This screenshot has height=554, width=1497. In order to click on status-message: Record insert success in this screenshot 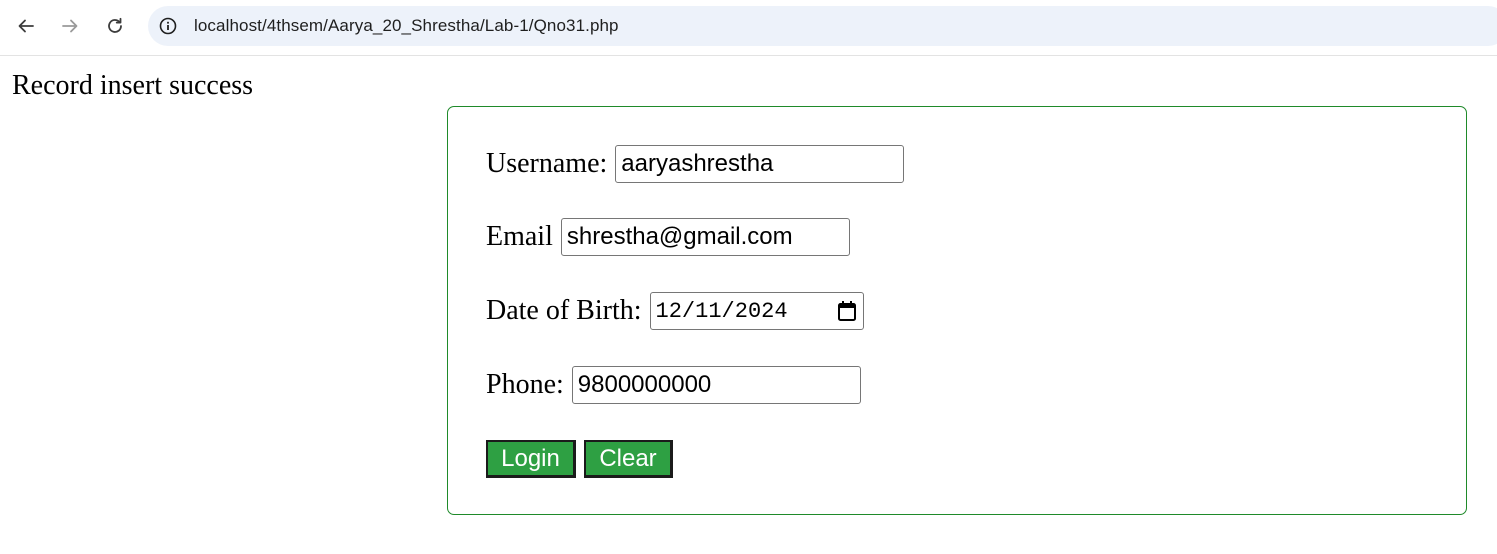, I will do `click(133, 85)`.